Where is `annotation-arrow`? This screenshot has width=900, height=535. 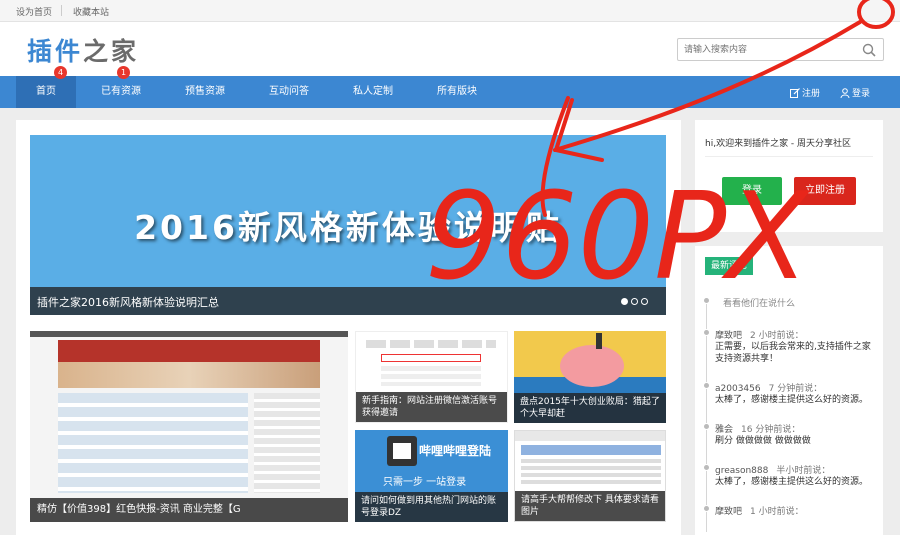
annotation-arrow is located at coordinates (707, 86).